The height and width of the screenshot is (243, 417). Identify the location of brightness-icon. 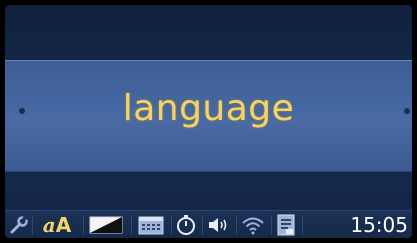
(106, 225).